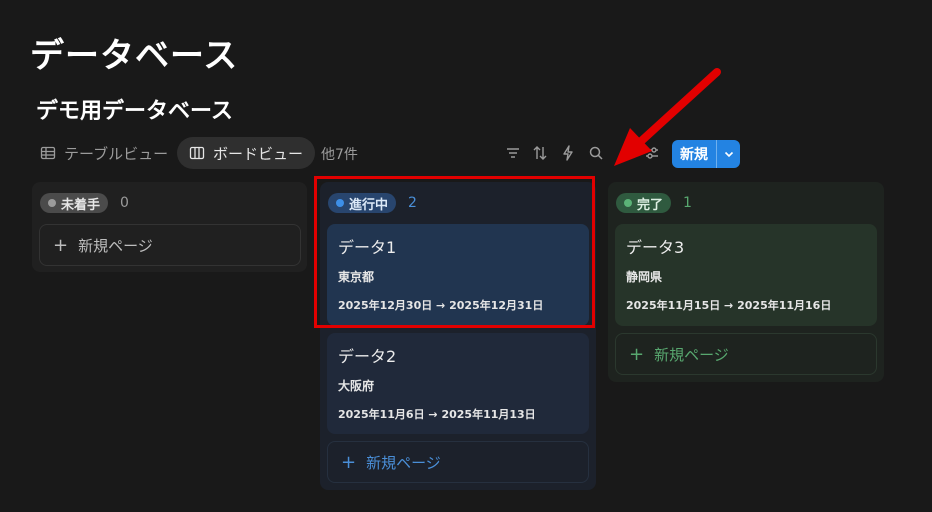  What do you see at coordinates (746, 354) in the screenshot?
I see `add-page-button-done: + 新規ページ` at bounding box center [746, 354].